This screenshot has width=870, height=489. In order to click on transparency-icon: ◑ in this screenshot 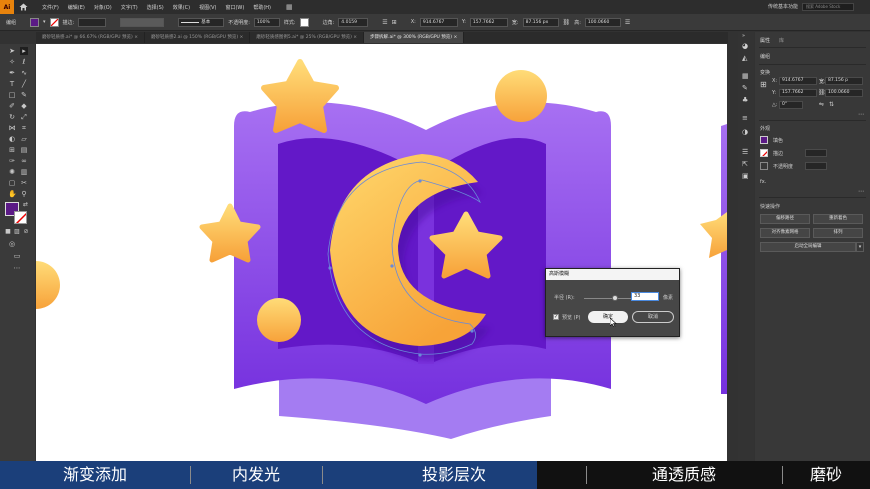, I will do `click(745, 132)`.